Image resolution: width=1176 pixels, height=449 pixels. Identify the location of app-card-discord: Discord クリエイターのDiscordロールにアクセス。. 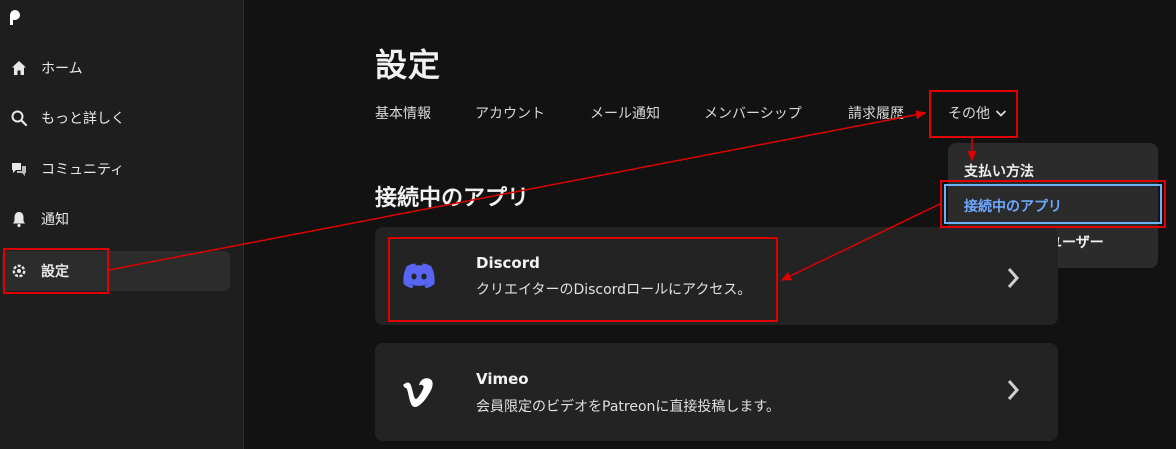
(716, 276).